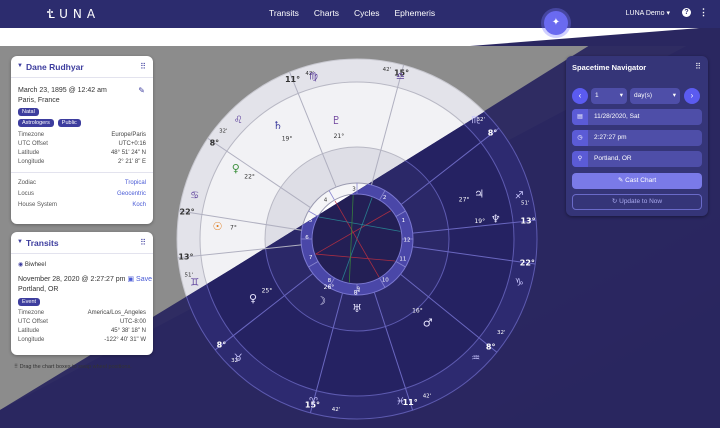  I want to click on zodiac-sign-glyph: ♒, so click(475, 358).